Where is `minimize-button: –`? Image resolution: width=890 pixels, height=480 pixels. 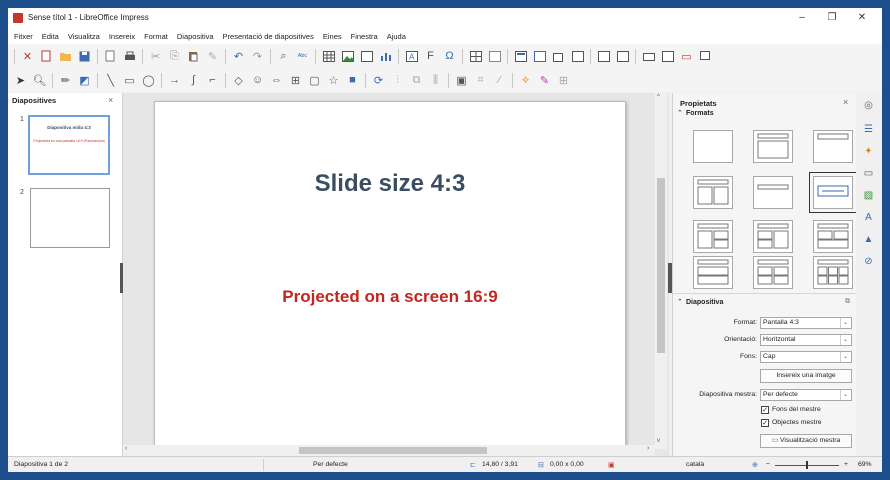 minimize-button: – is located at coordinates (802, 18).